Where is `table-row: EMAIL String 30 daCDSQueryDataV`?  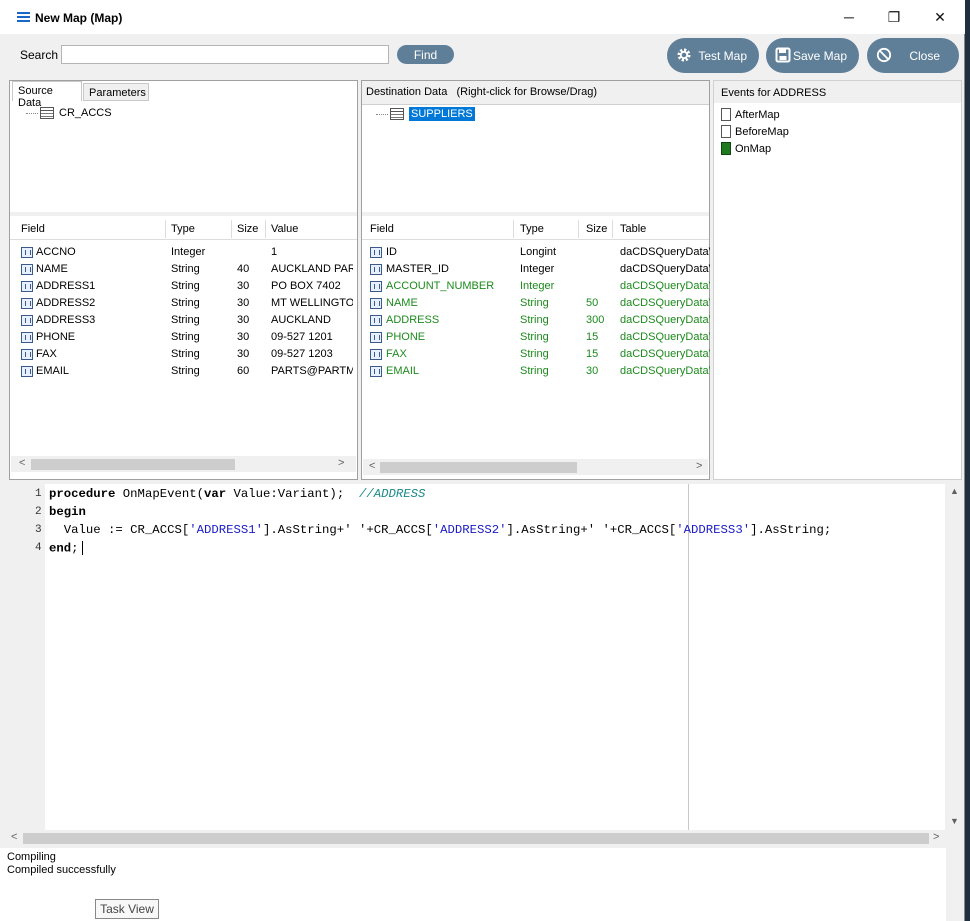 table-row: EMAIL String 30 daCDSQueryDataV is located at coordinates (536, 371).